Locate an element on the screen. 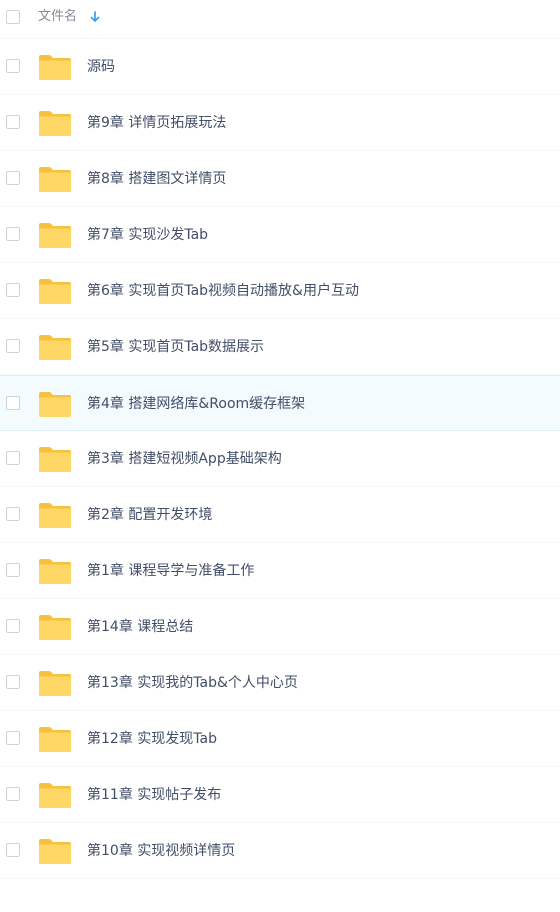 This screenshot has height=912, width=560. file-name: 第10章 实现视频详情页 is located at coordinates (161, 851).